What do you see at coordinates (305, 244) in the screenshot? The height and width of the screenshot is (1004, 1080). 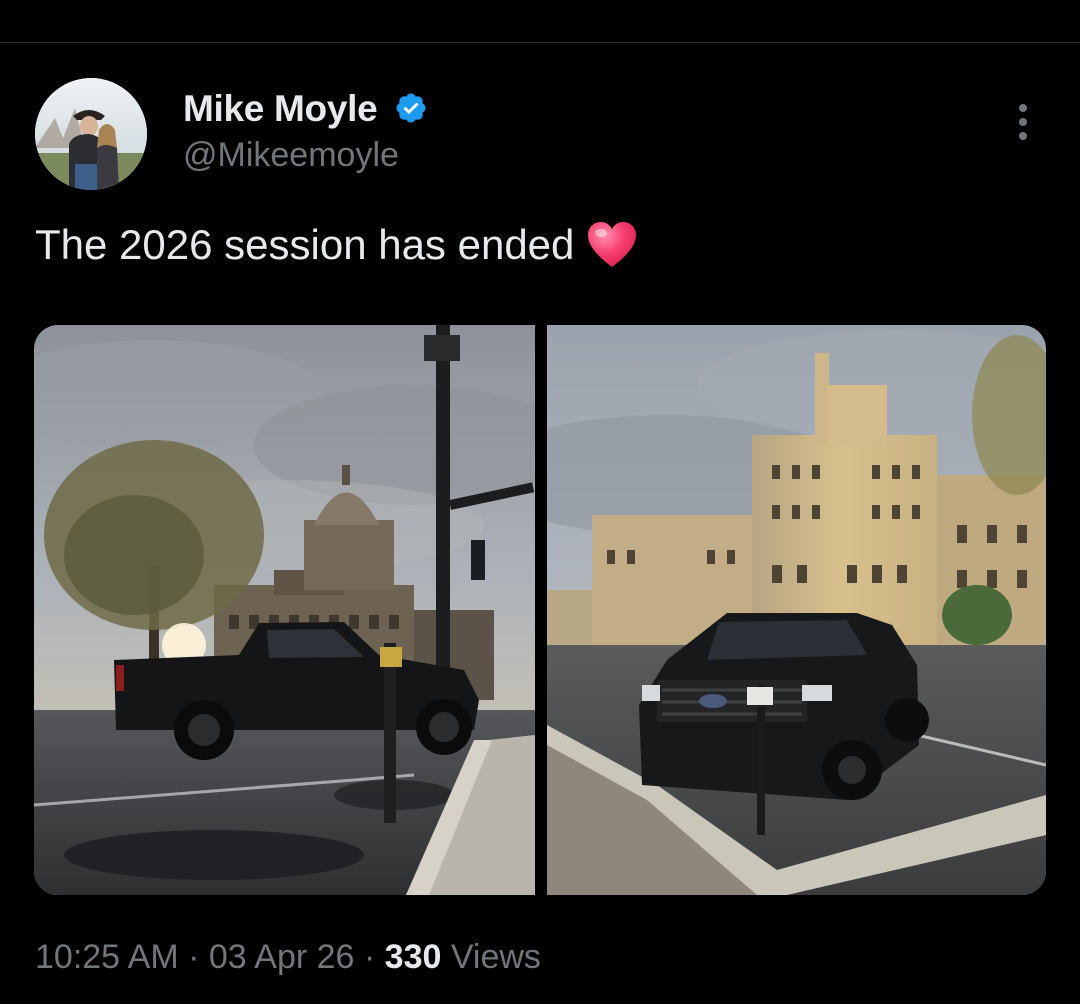 I see `tweet-text-content: The 2026 session has ended` at bounding box center [305, 244].